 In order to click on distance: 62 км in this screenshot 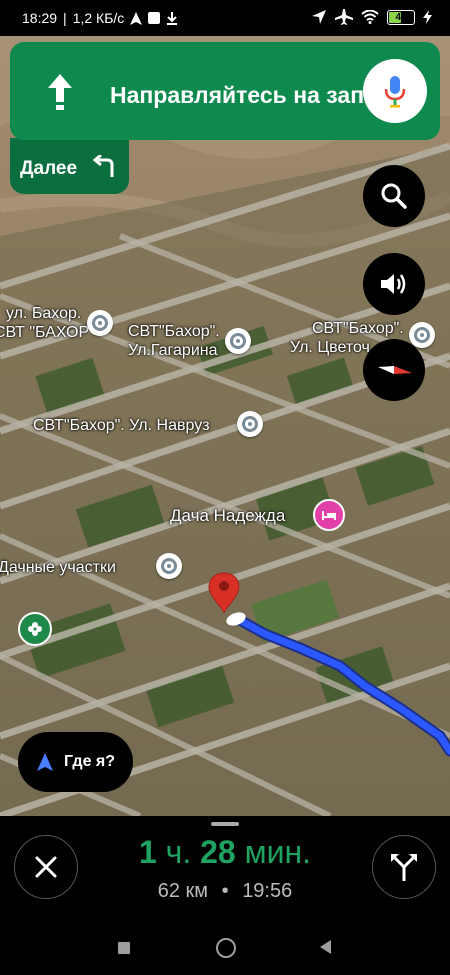, I will do `click(183, 891)`.